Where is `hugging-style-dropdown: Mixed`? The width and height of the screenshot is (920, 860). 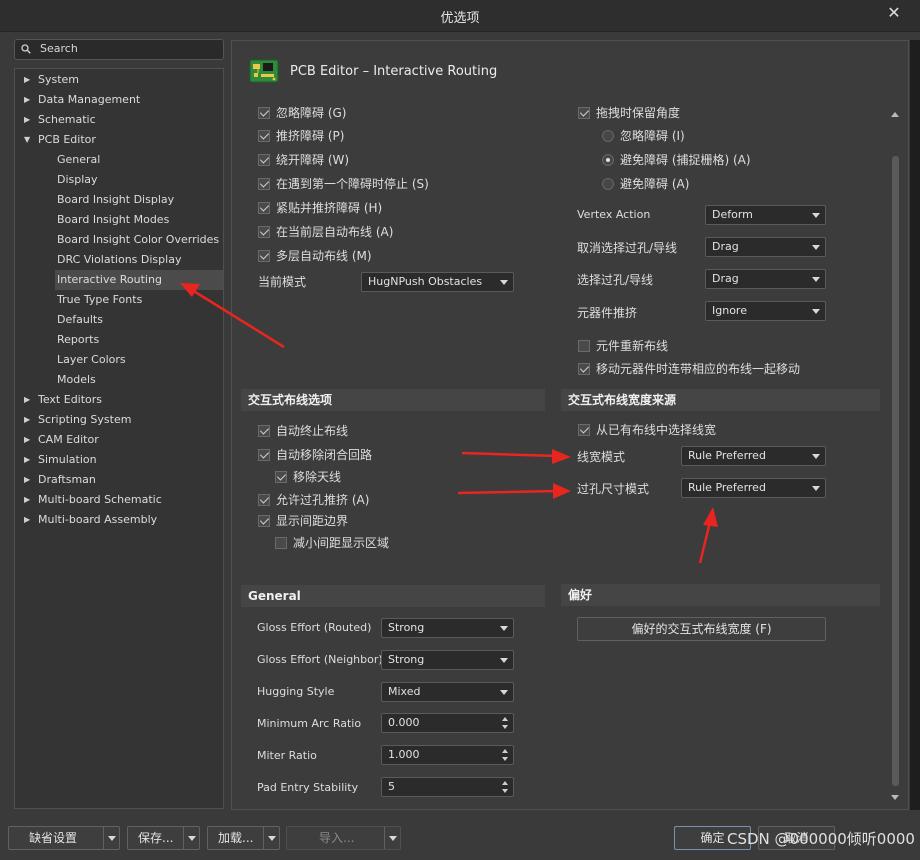
hugging-style-dropdown: Mixed is located at coordinates (447, 692).